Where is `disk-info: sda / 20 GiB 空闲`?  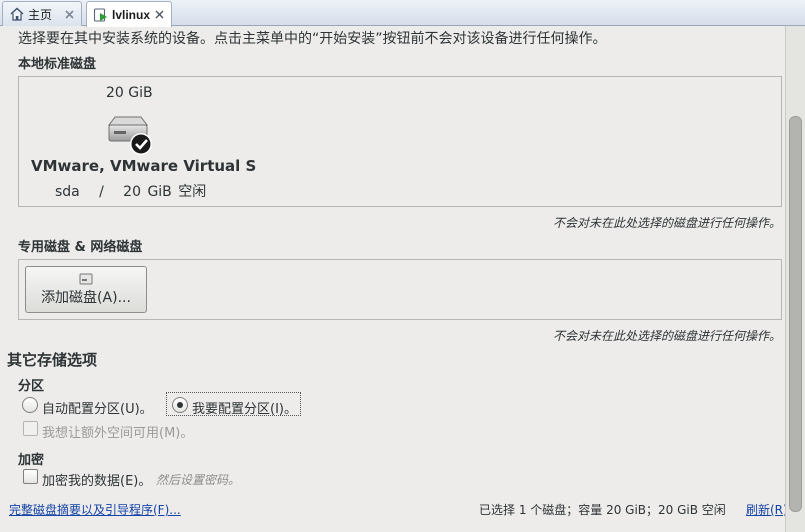
disk-info: sda / 20 GiB 空闲 is located at coordinates (131, 192).